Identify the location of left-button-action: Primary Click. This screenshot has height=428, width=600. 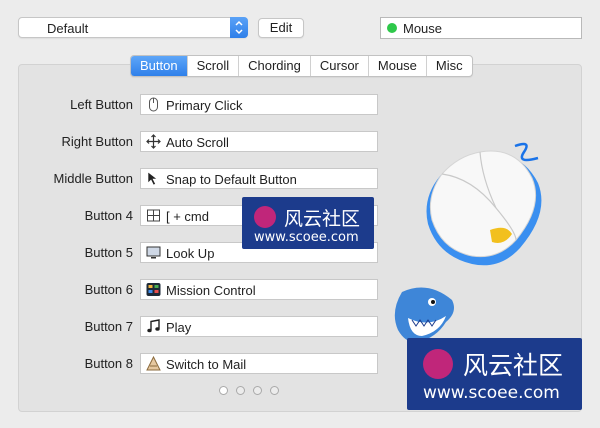
(259, 104).